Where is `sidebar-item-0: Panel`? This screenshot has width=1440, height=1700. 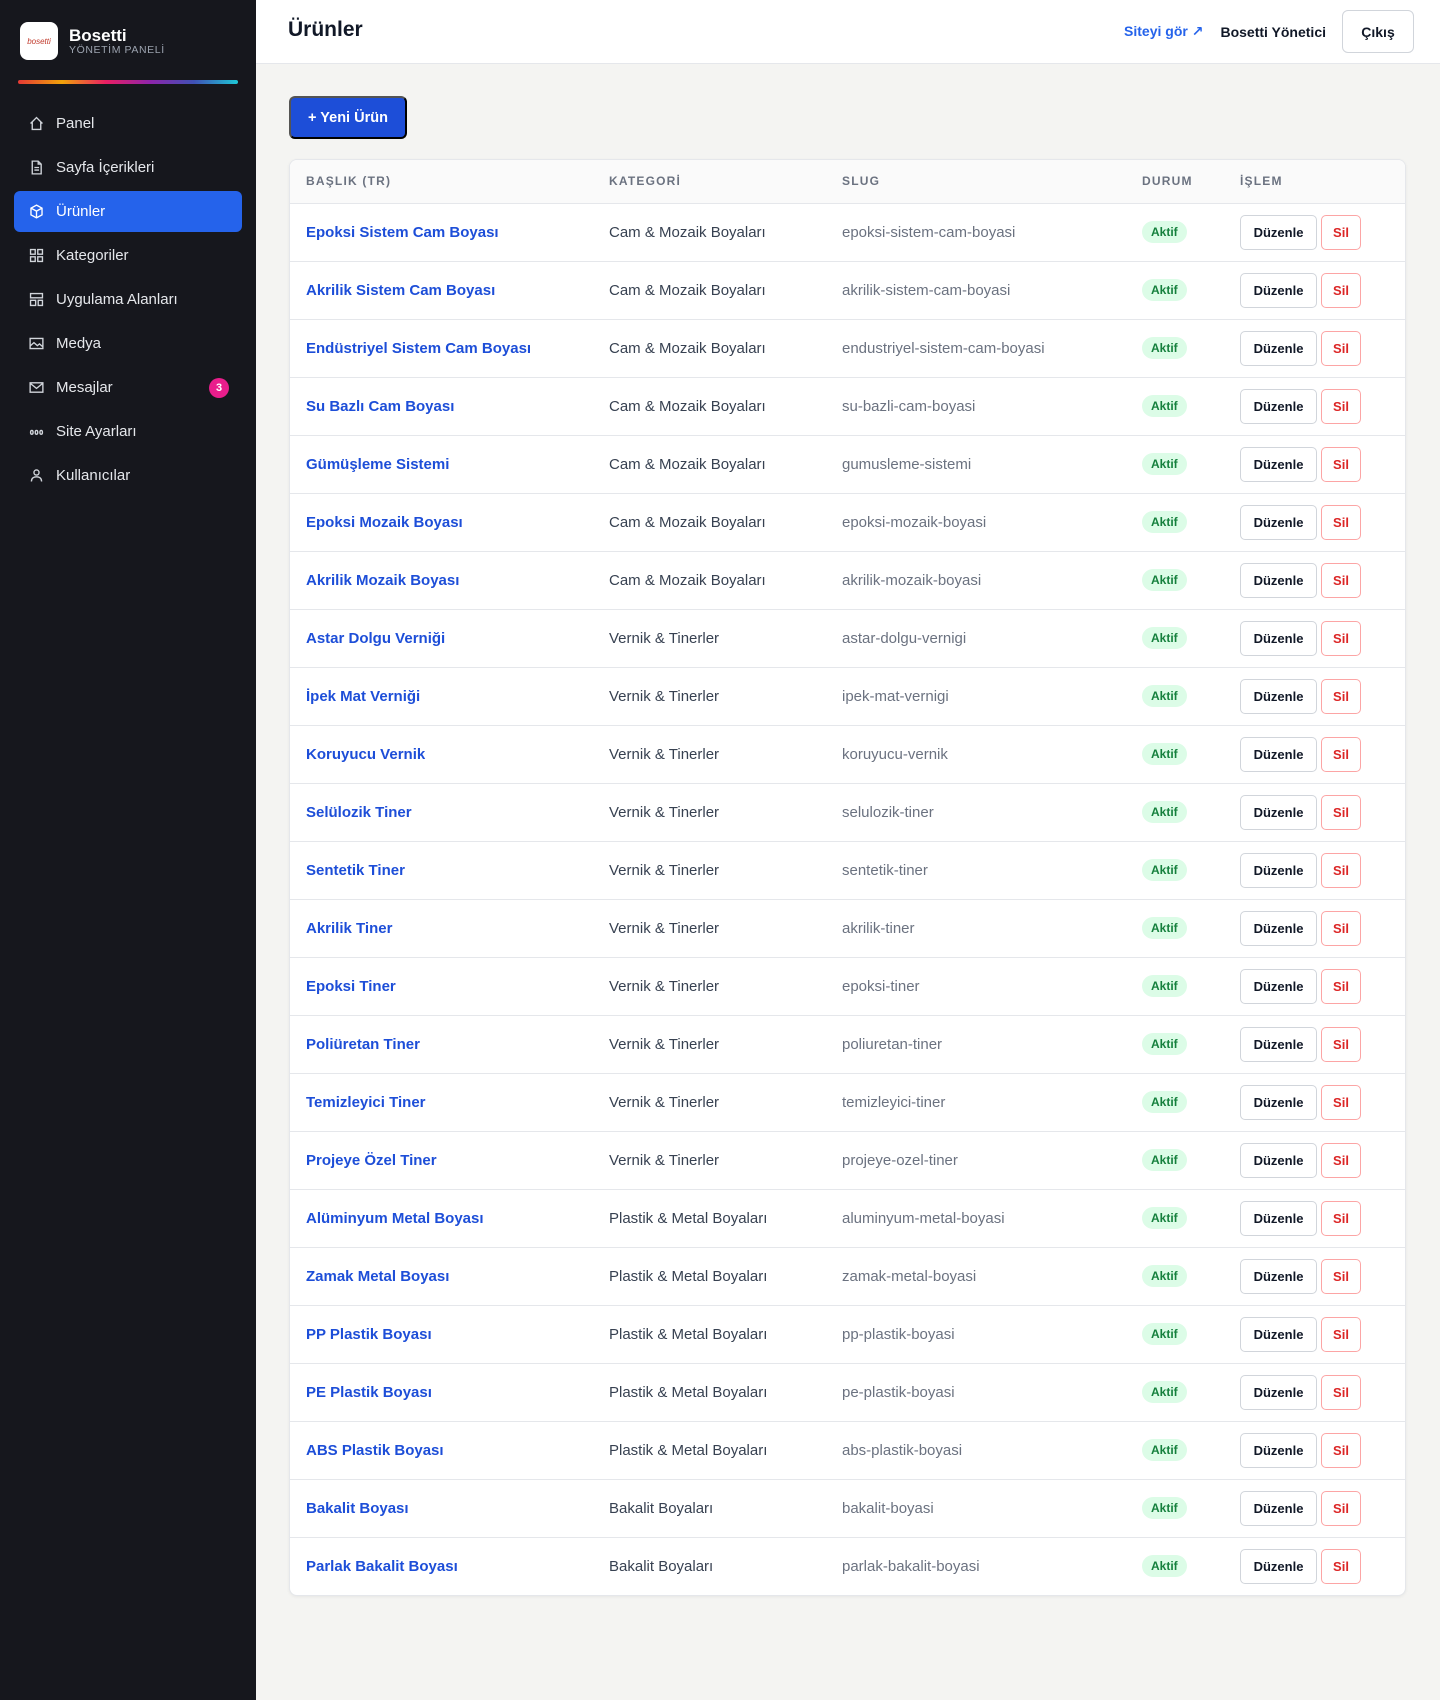
sidebar-item-0: Panel is located at coordinates (128, 123).